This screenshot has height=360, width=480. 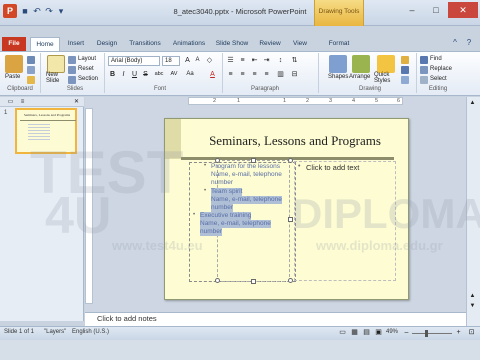 I want to click on bold-button: B, so click(x=112, y=74).